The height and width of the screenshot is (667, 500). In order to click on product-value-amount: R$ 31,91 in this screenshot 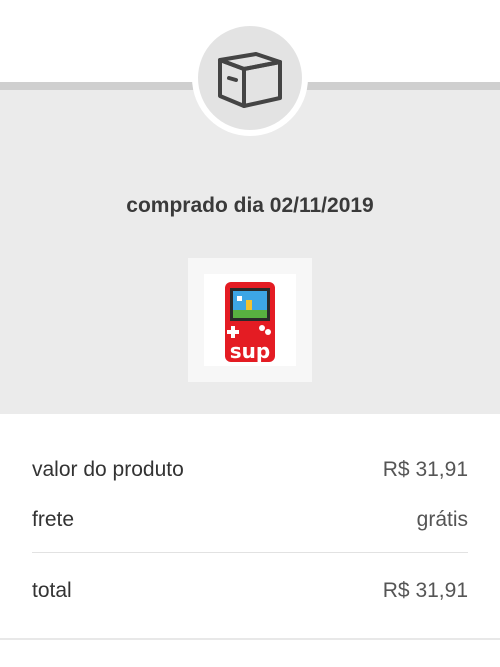, I will do `click(425, 469)`.